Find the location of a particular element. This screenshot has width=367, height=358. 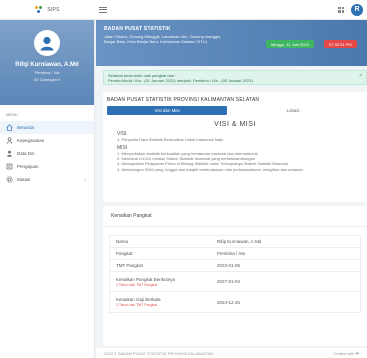

table-row: Pangkat Pembina / IVa is located at coordinates (235, 254).